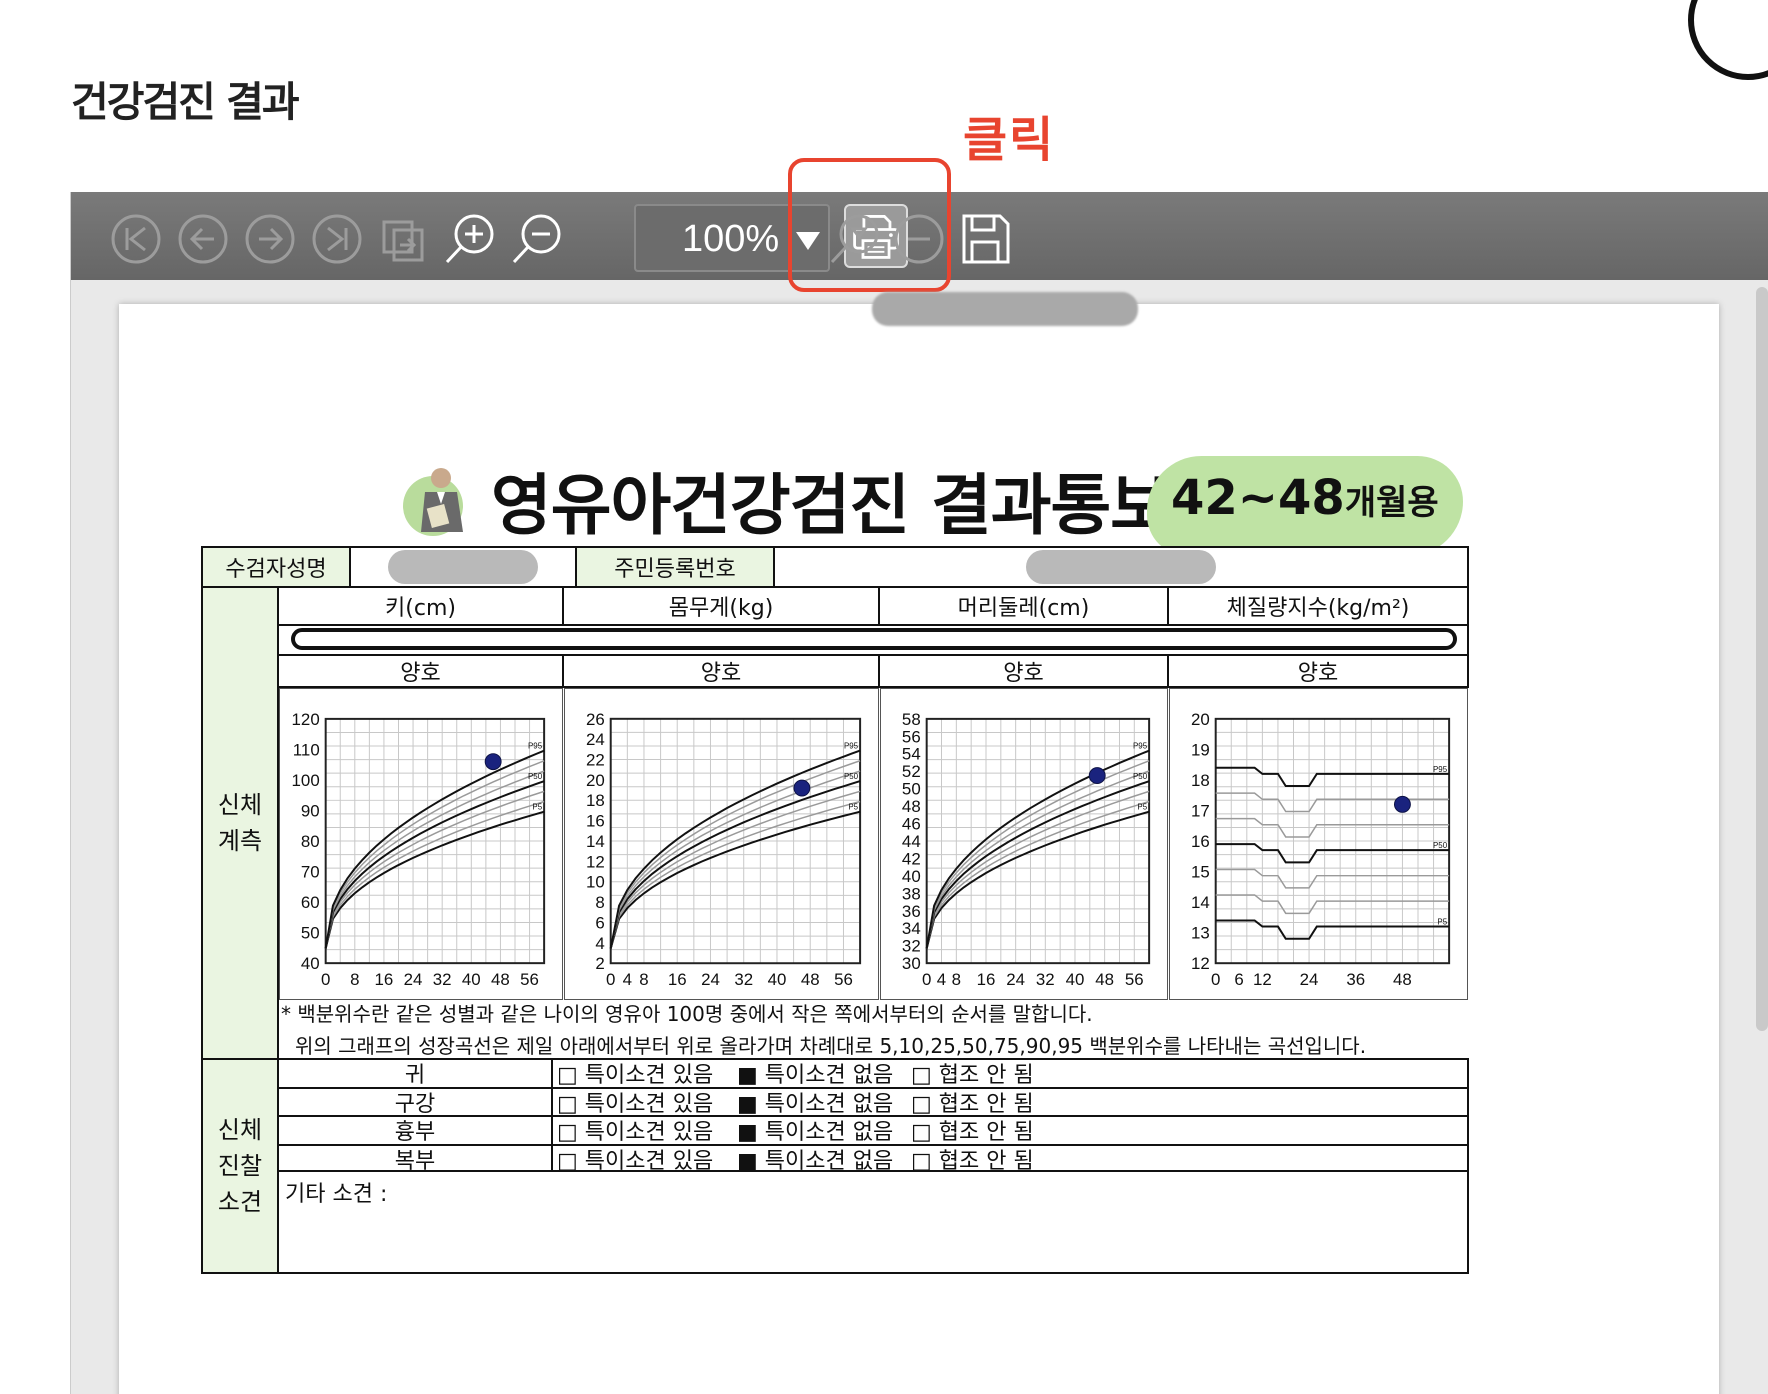 This screenshot has width=1768, height=1394. Describe the element at coordinates (595, 800) in the screenshot. I see `y-tick-label: 18` at that location.